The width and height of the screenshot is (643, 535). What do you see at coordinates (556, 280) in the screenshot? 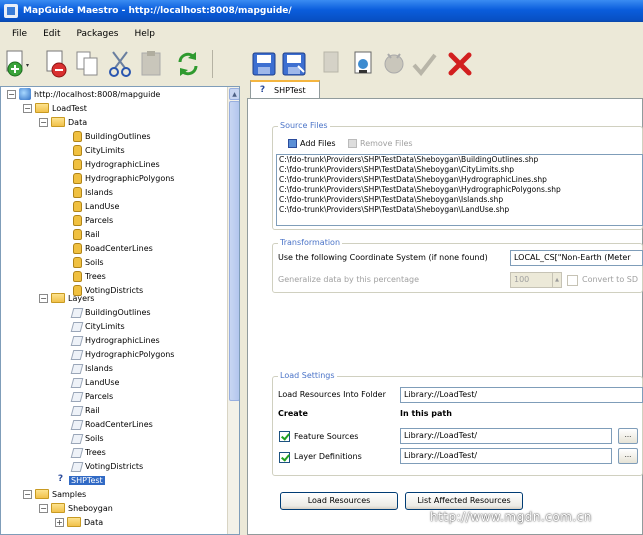
I see `spinner-icon: ▲▼` at bounding box center [556, 280].